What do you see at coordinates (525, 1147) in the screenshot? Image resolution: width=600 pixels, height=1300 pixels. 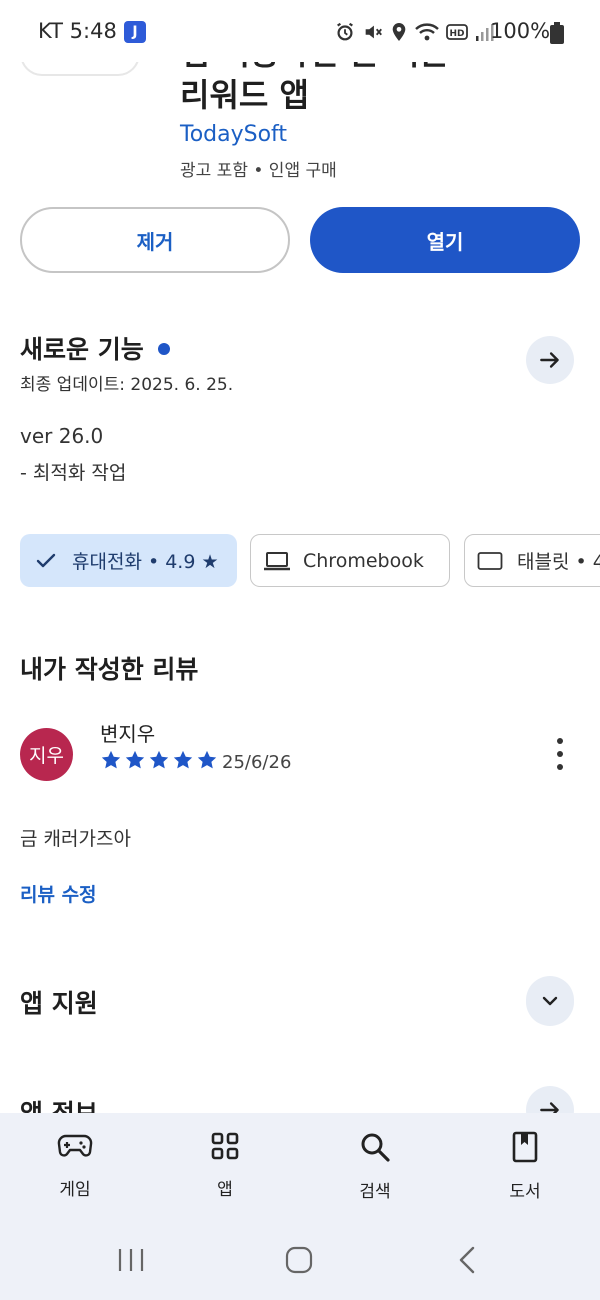 I see `book-icon` at bounding box center [525, 1147].